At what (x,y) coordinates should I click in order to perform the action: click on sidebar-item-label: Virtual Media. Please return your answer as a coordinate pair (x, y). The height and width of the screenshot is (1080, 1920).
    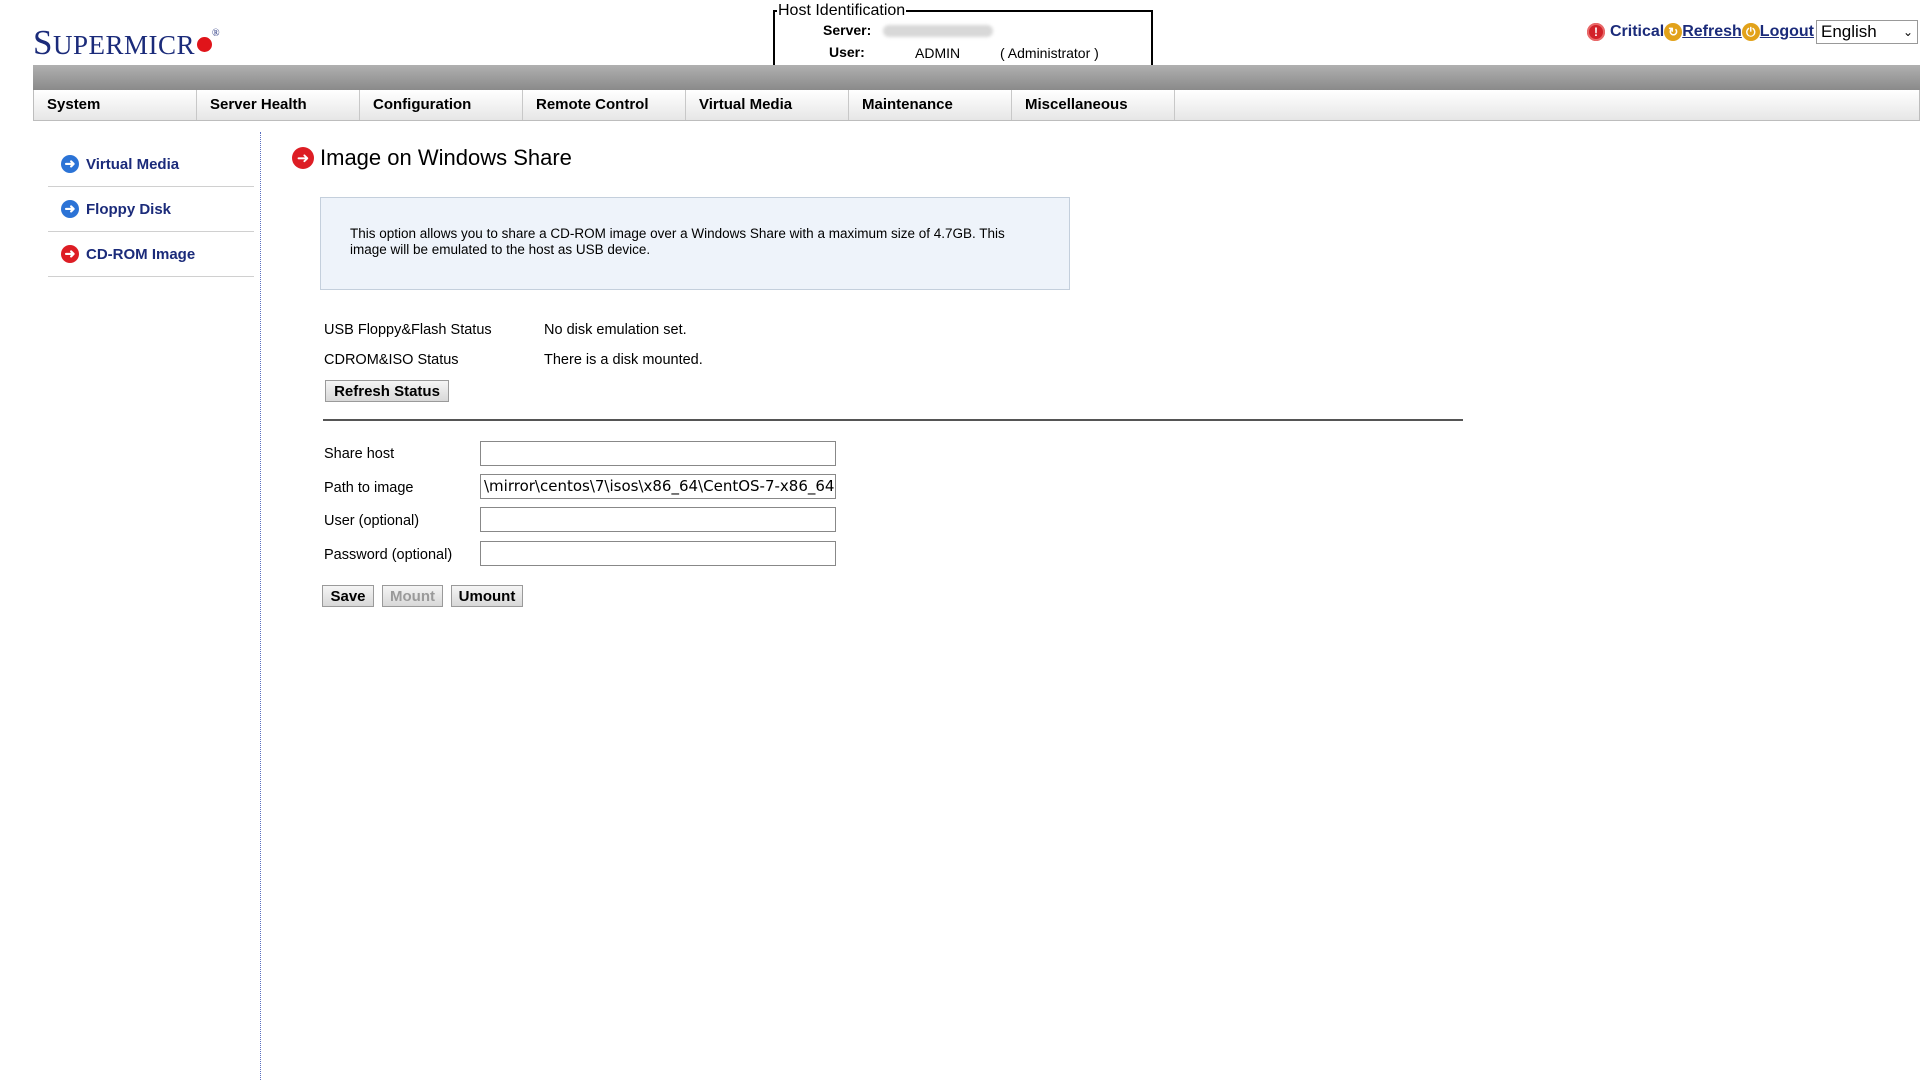
    Looking at the image, I should click on (133, 164).